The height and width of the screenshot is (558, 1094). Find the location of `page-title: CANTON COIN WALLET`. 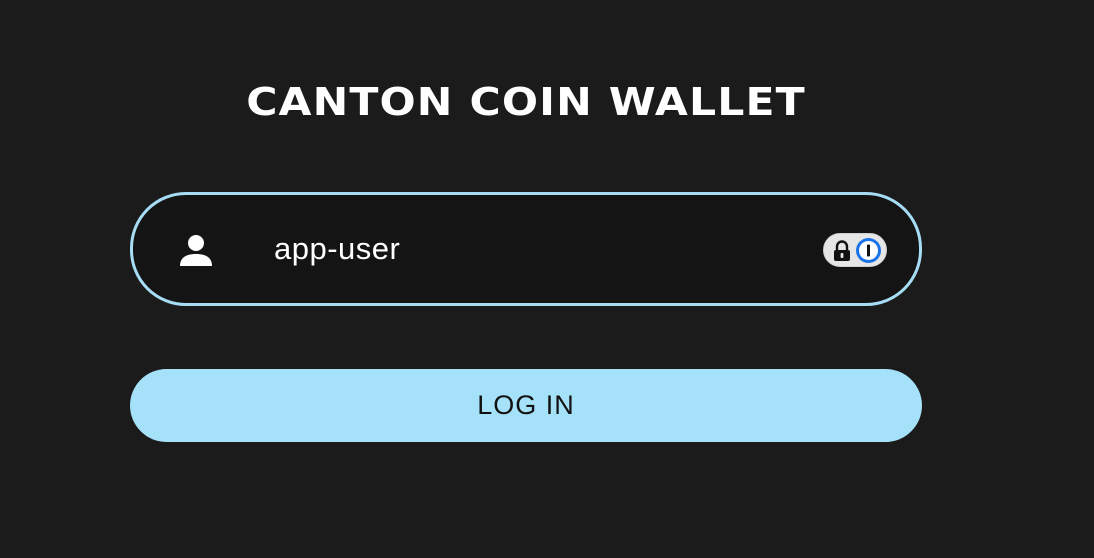

page-title: CANTON COIN WALLET is located at coordinates (526, 102).